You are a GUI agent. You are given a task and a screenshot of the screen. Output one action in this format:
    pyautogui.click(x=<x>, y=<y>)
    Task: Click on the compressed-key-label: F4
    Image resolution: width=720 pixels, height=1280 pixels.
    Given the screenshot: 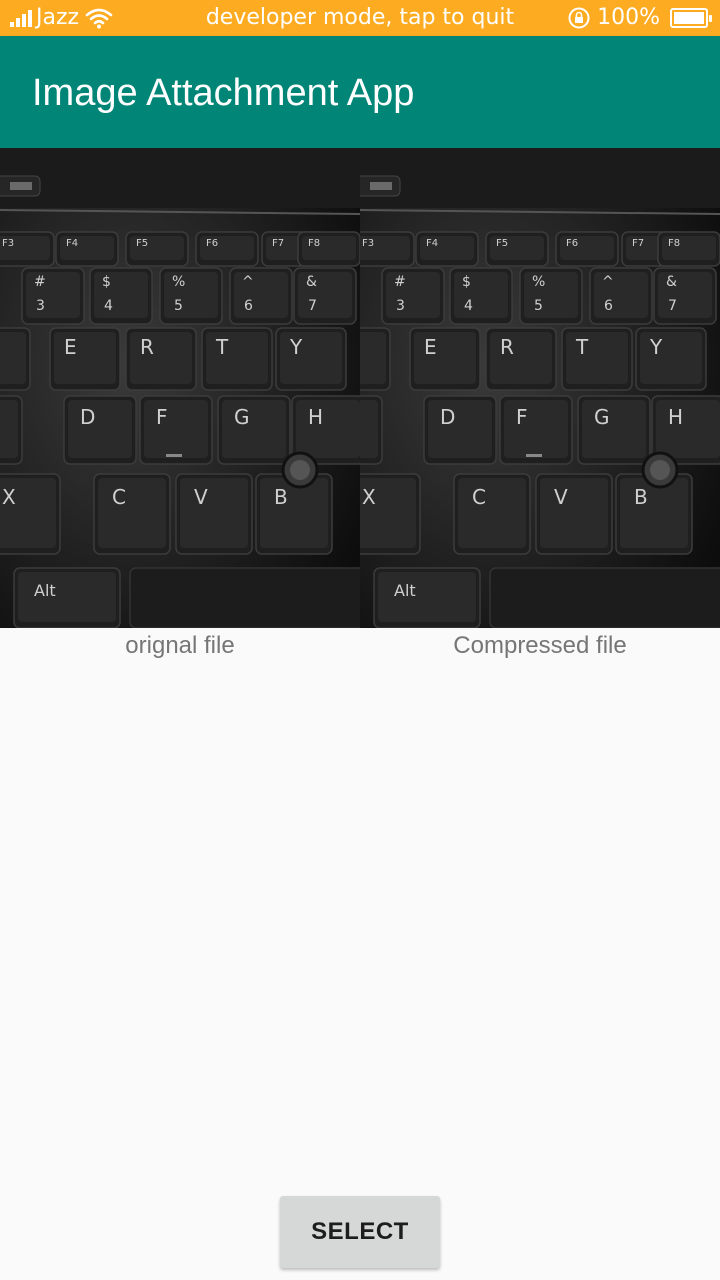 What is the action you would take?
    pyautogui.click(x=432, y=243)
    